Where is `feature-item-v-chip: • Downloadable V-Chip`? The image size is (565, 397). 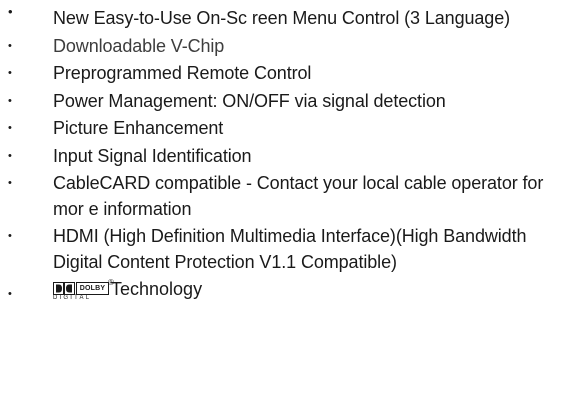 feature-item-v-chip: • Downloadable V-Chip is located at coordinates (282, 47).